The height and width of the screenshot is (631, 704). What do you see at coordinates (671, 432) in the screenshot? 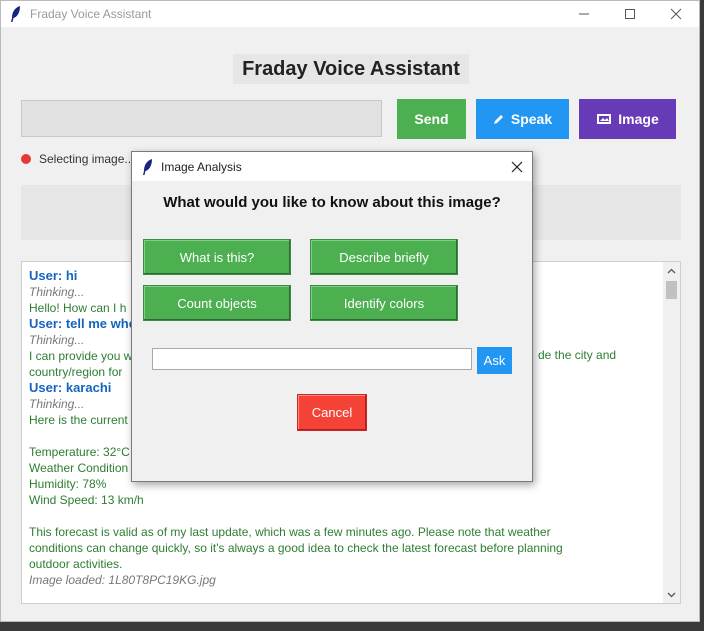
I see `chat-scrollbar` at bounding box center [671, 432].